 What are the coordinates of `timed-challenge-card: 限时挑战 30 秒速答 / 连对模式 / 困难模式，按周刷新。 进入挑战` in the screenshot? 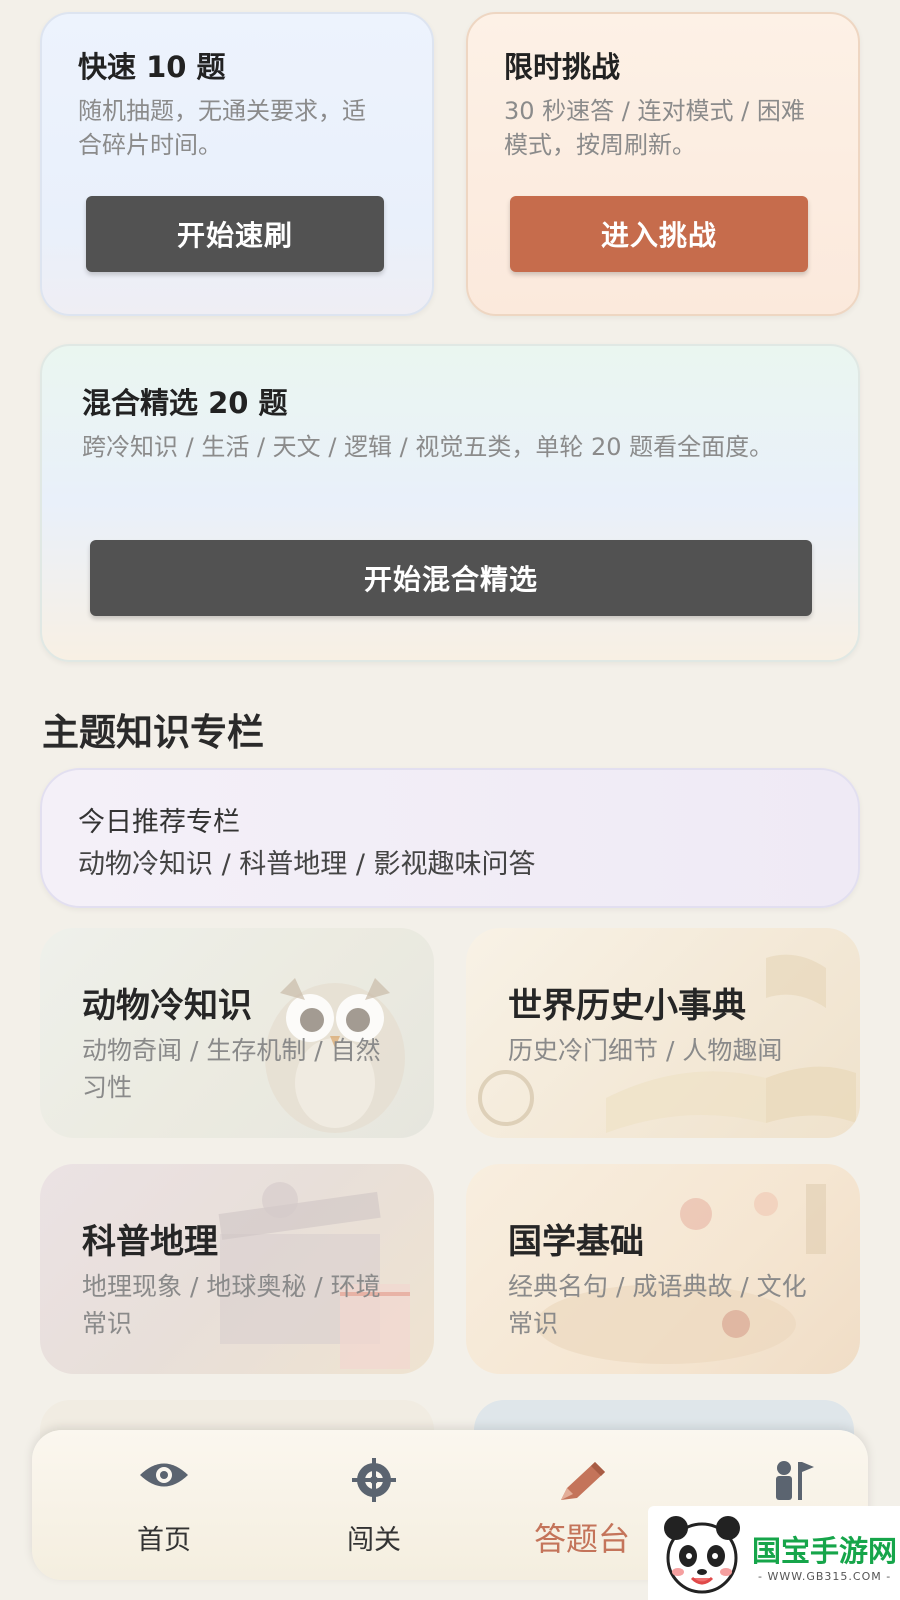 It's located at (663, 164).